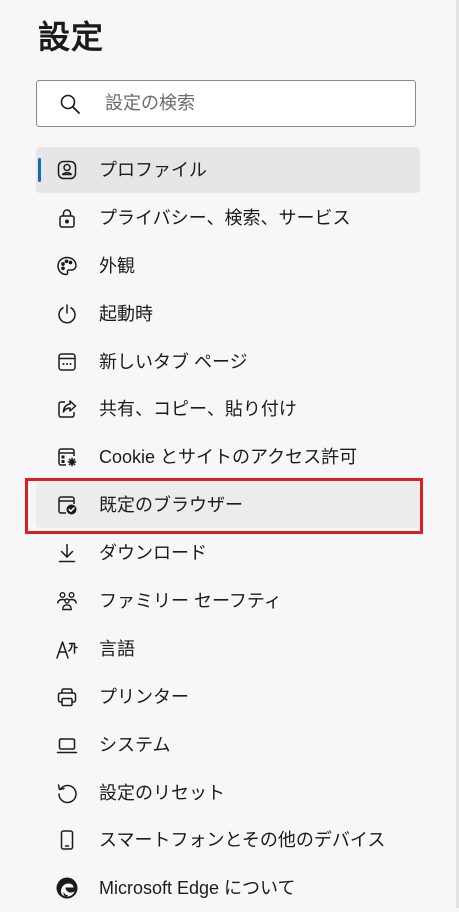 The height and width of the screenshot is (912, 459). I want to click on nav-item-languages: 言語, so click(229, 649).